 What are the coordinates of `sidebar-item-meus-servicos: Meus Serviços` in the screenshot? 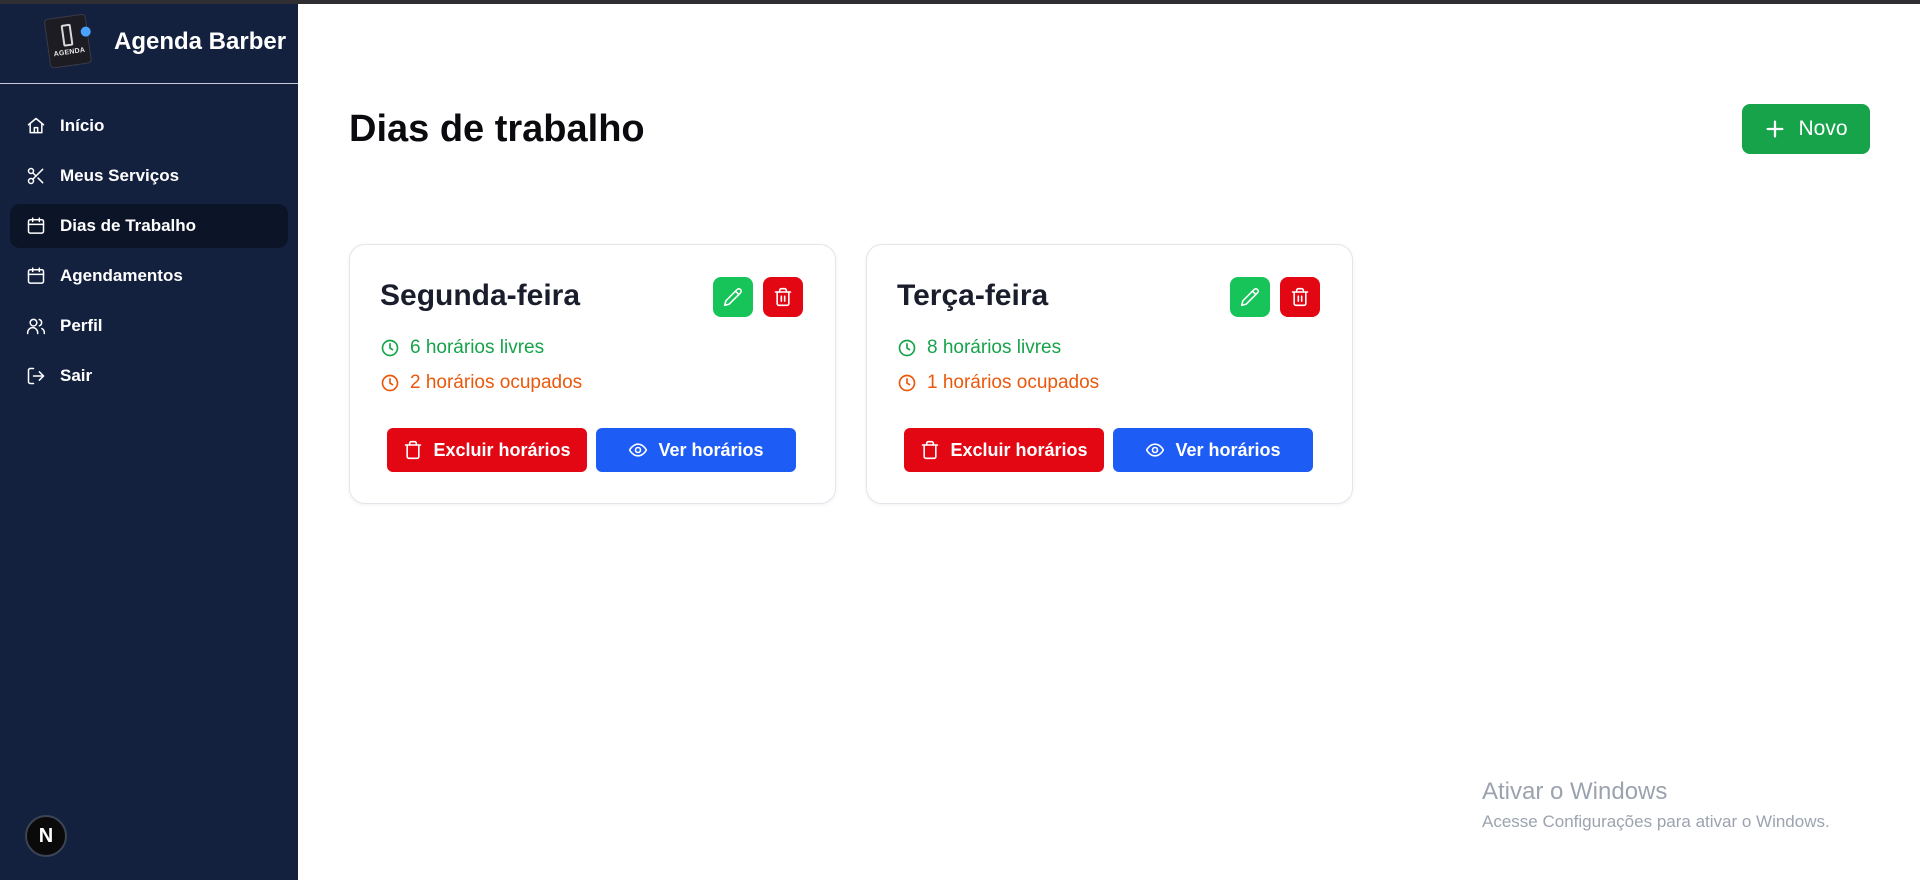 It's located at (149, 176).